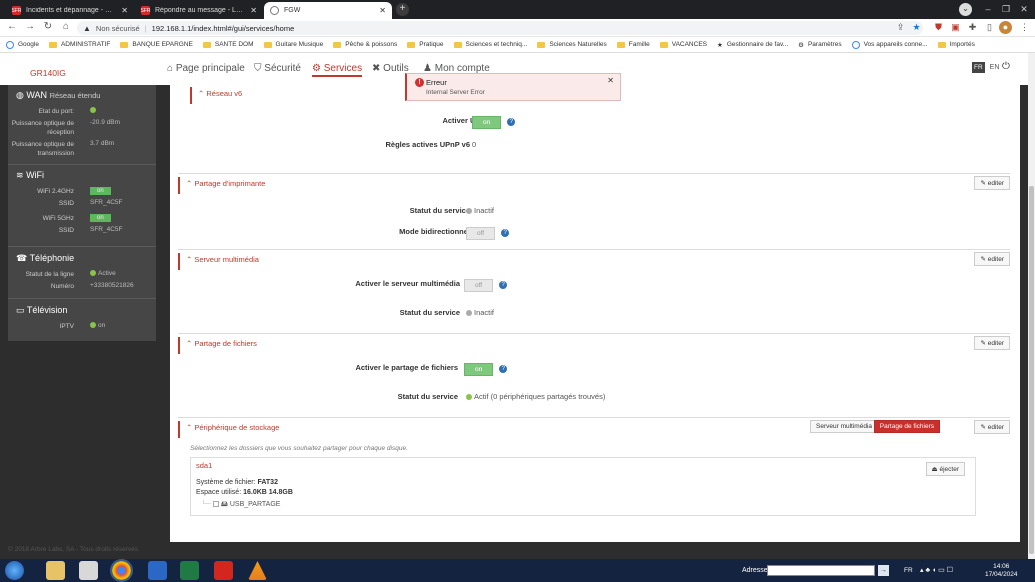  What do you see at coordinates (365, 44) in the screenshot?
I see `bookmark-folder: Pêche & poissons` at bounding box center [365, 44].